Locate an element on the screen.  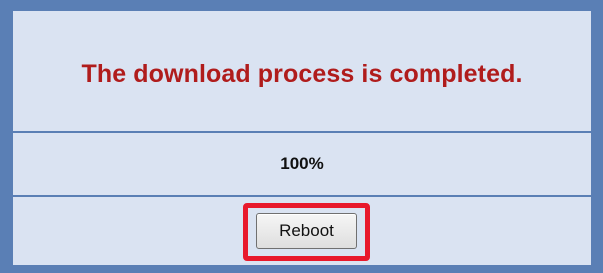
progress-percentage: 100% is located at coordinates (302, 163).